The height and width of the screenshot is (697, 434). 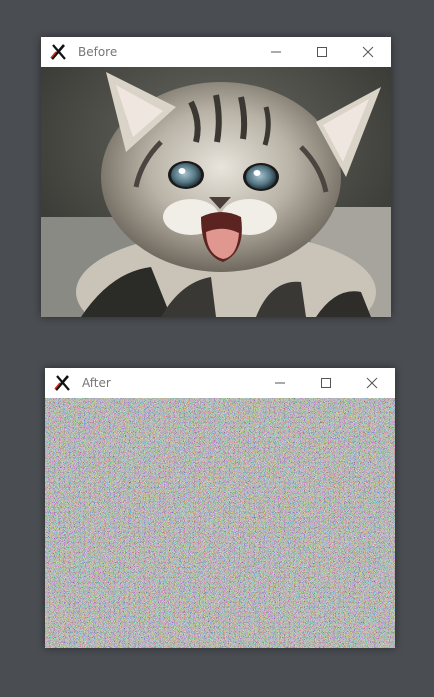 What do you see at coordinates (98, 52) in the screenshot?
I see `window-title: Before` at bounding box center [98, 52].